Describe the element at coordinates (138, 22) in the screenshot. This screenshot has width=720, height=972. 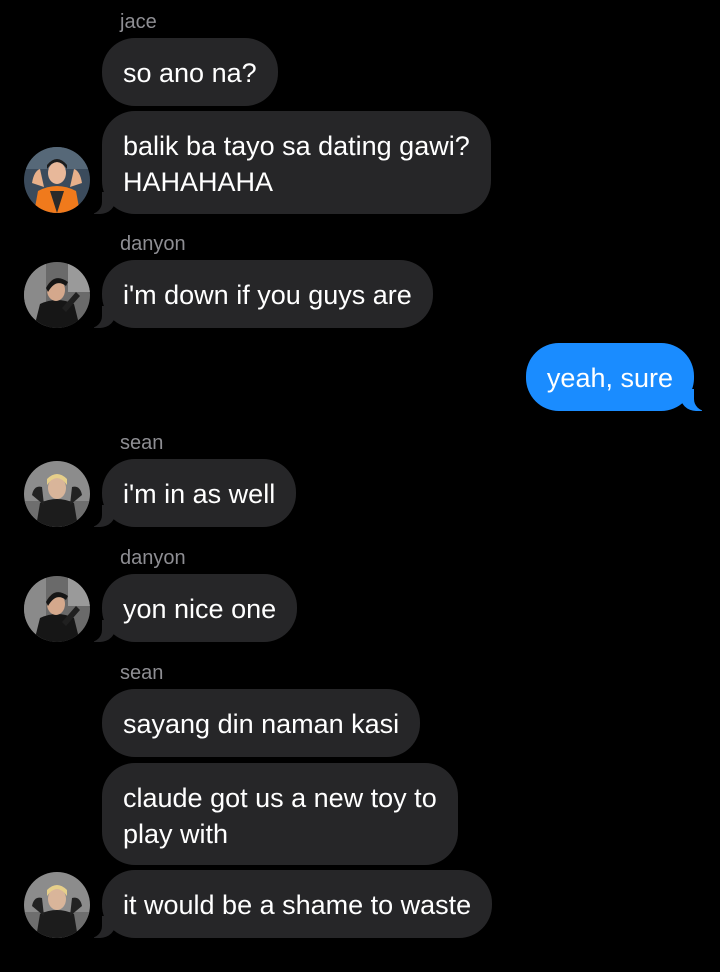
I see `sender-name: jace` at that location.